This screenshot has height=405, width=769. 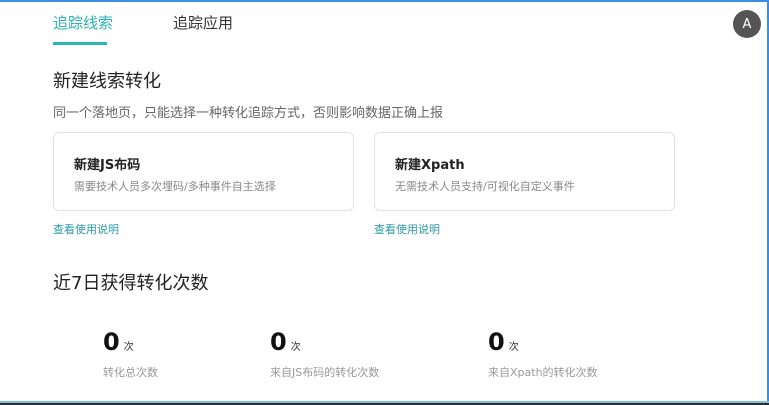 I want to click on stat-label: 转化总次数, so click(x=130, y=372).